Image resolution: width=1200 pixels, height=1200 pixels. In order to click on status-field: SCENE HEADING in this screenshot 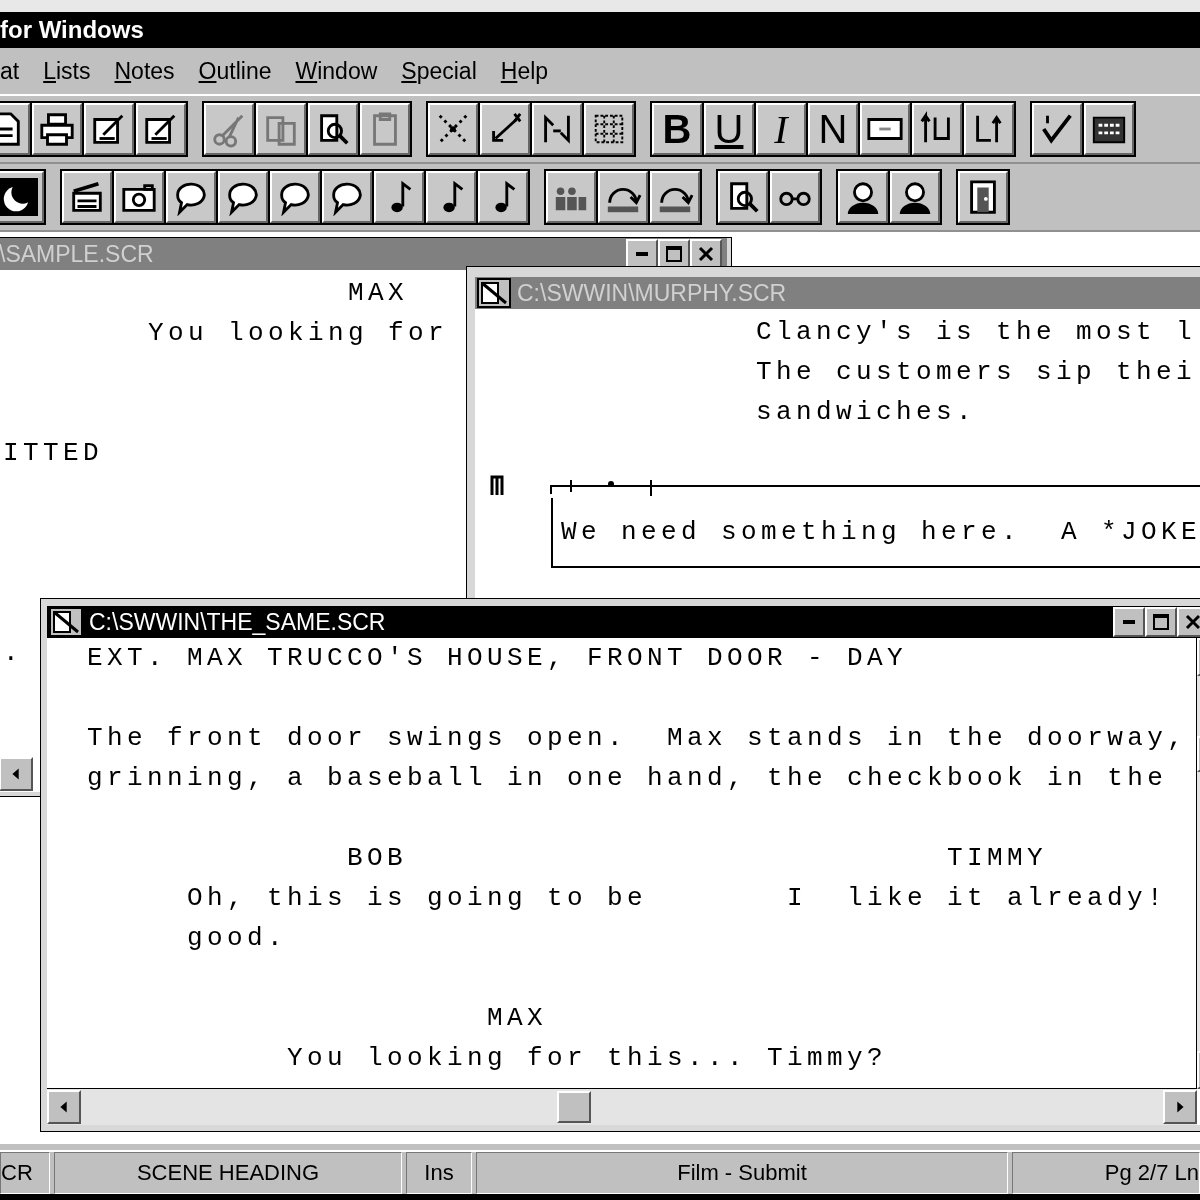, I will do `click(228, 1173)`.